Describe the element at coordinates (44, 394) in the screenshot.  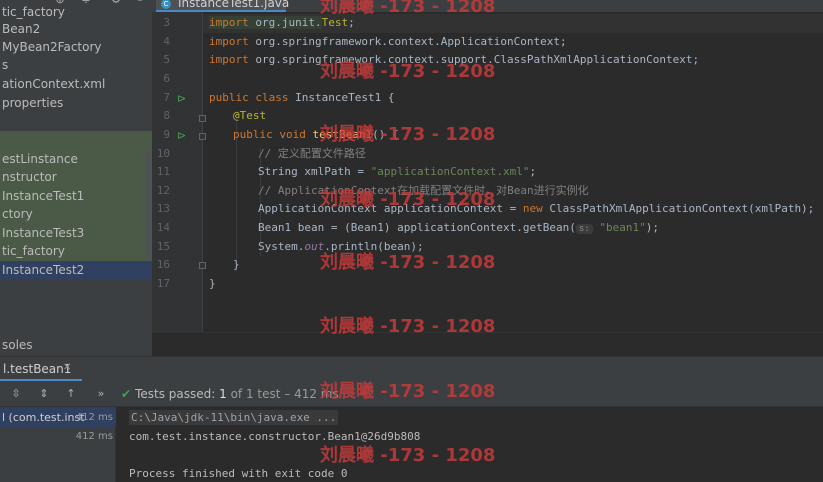
I see `collapse-all-icon: ⇕` at that location.